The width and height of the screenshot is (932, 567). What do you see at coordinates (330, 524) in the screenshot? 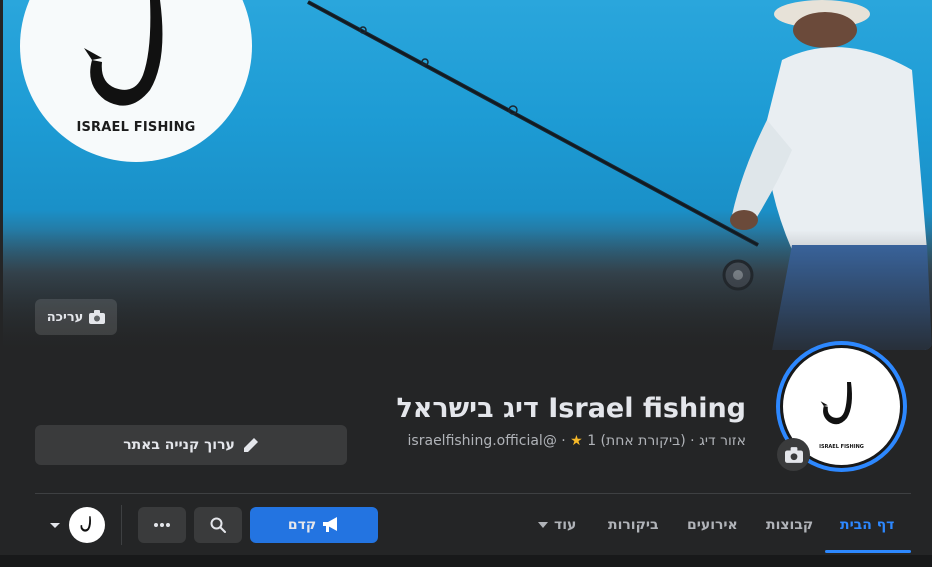
I see `megaphone-icon` at bounding box center [330, 524].